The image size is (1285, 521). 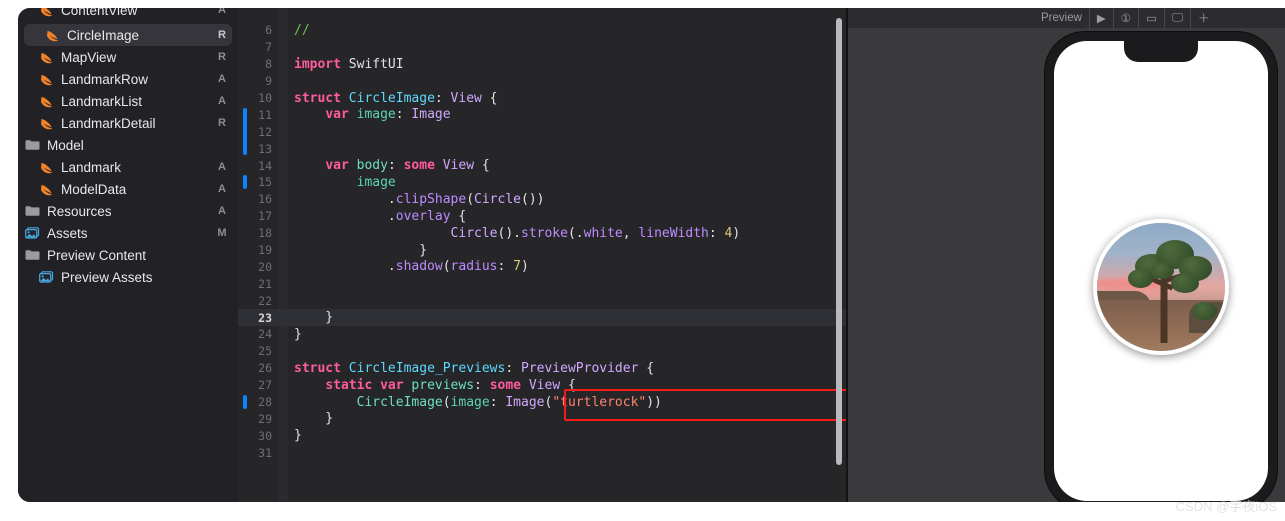 I want to click on line-number: 9, so click(x=268, y=81).